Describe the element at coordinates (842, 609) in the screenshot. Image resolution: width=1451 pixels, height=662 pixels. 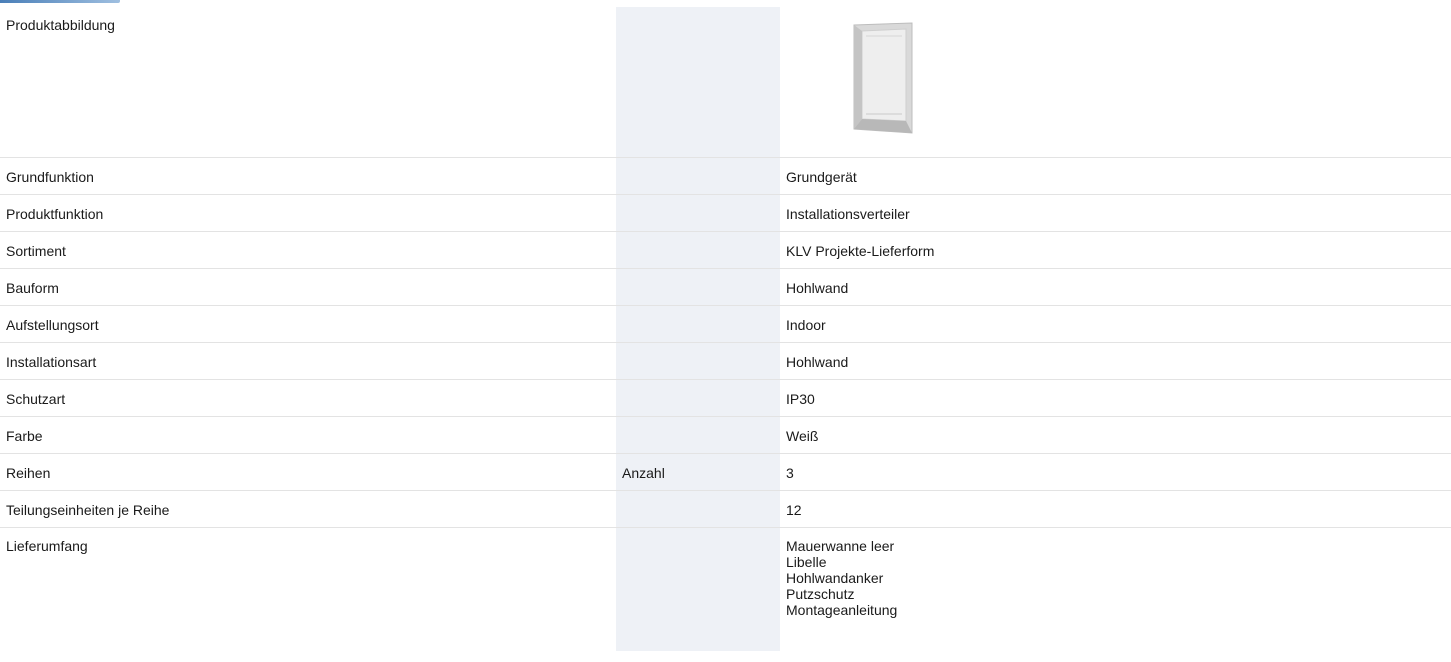
I see `list-item: Montageanleitung` at that location.